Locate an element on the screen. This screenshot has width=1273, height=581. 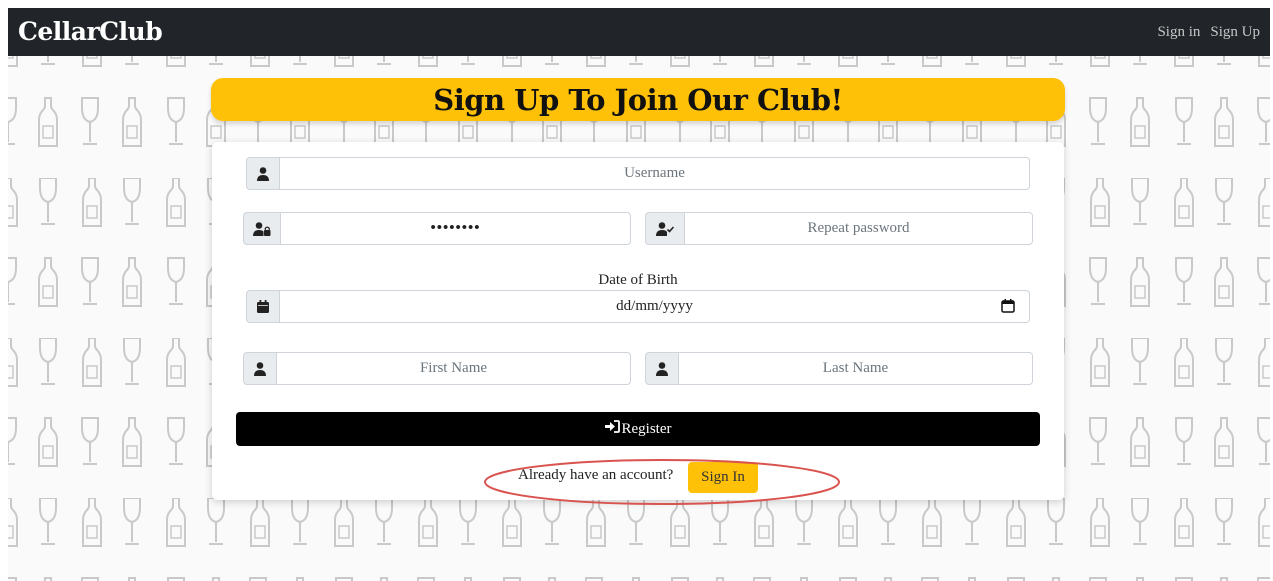
user-lock-icon is located at coordinates (262, 228).